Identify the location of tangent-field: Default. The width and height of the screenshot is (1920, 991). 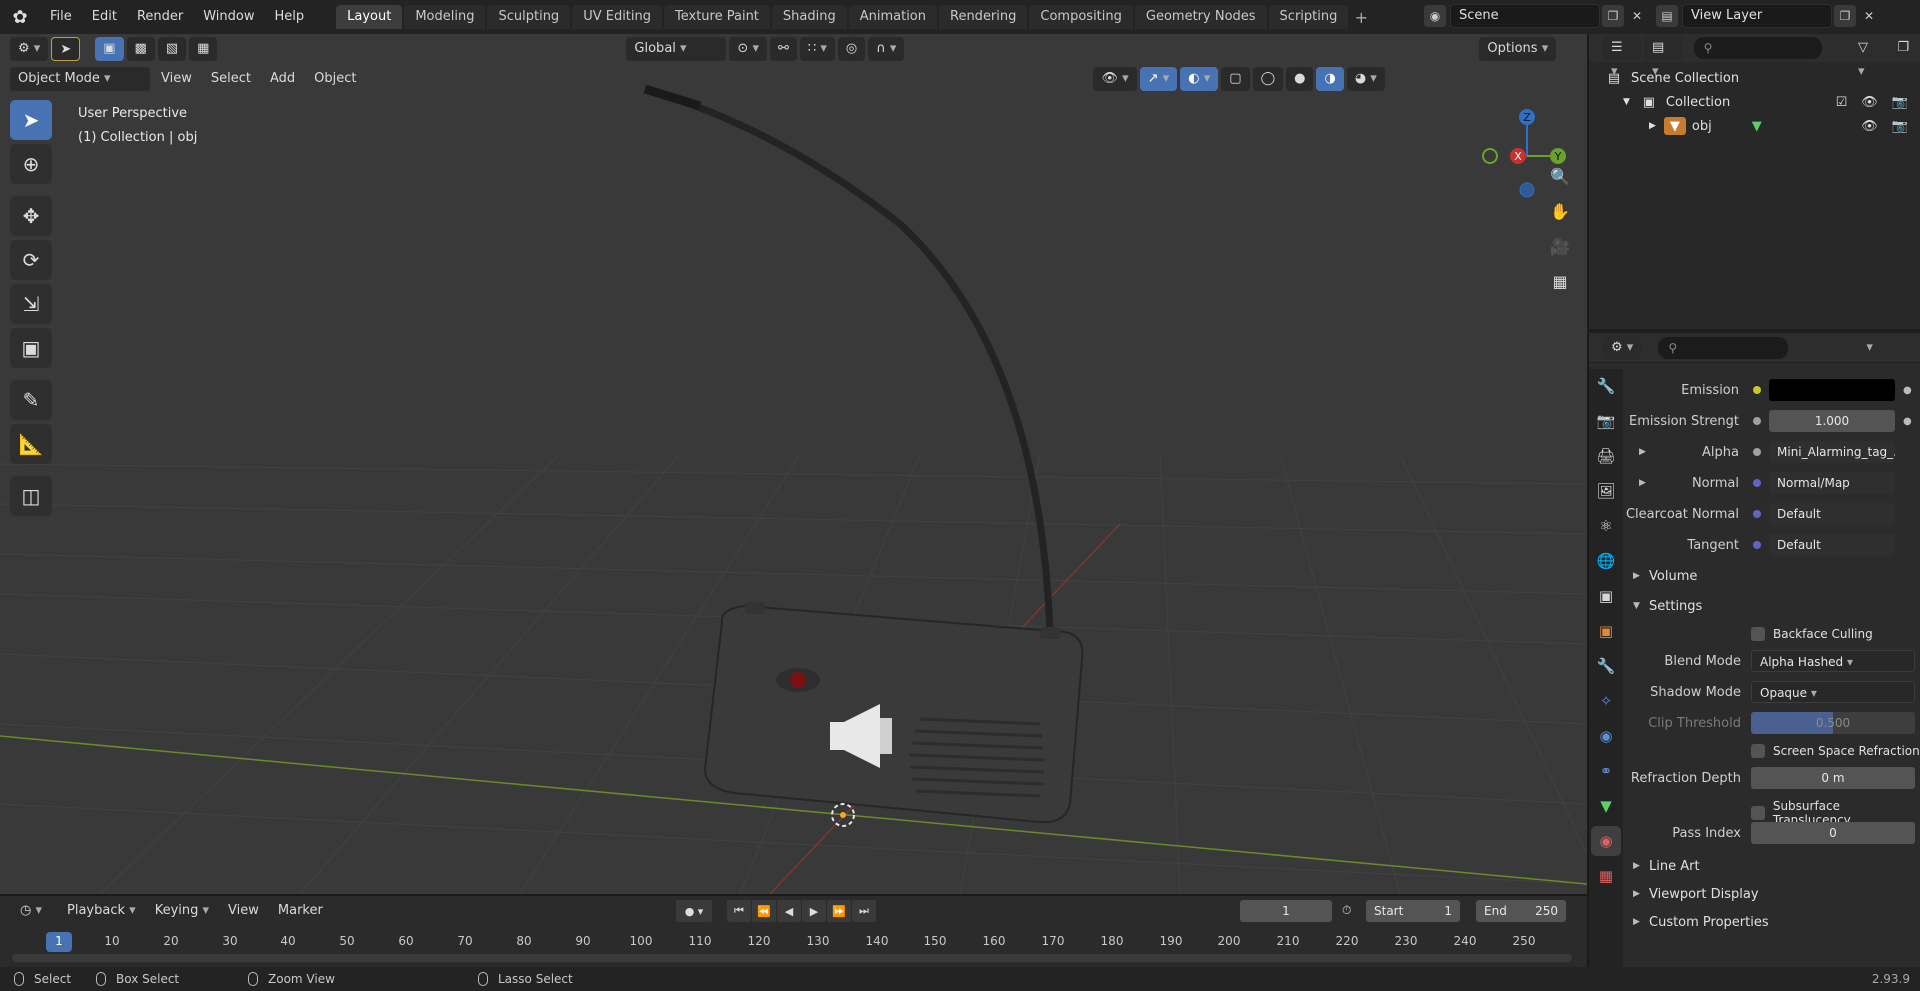
(1832, 545).